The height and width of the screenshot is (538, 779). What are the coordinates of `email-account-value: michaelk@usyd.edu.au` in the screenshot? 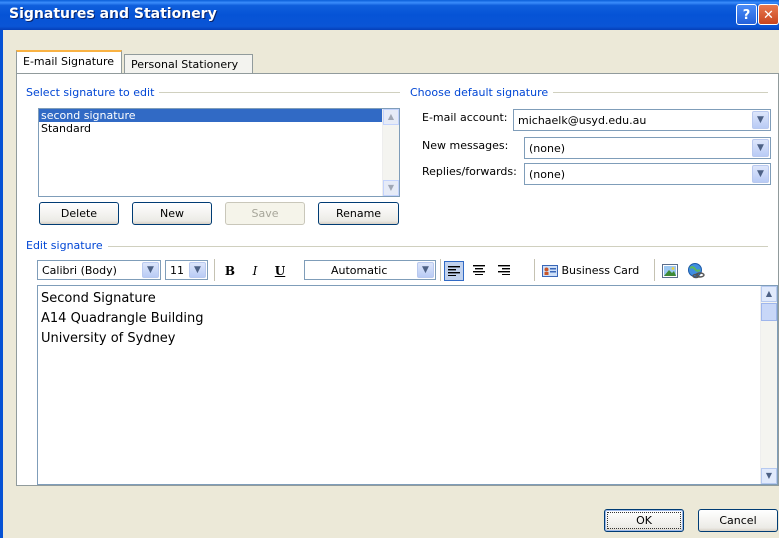 It's located at (582, 120).